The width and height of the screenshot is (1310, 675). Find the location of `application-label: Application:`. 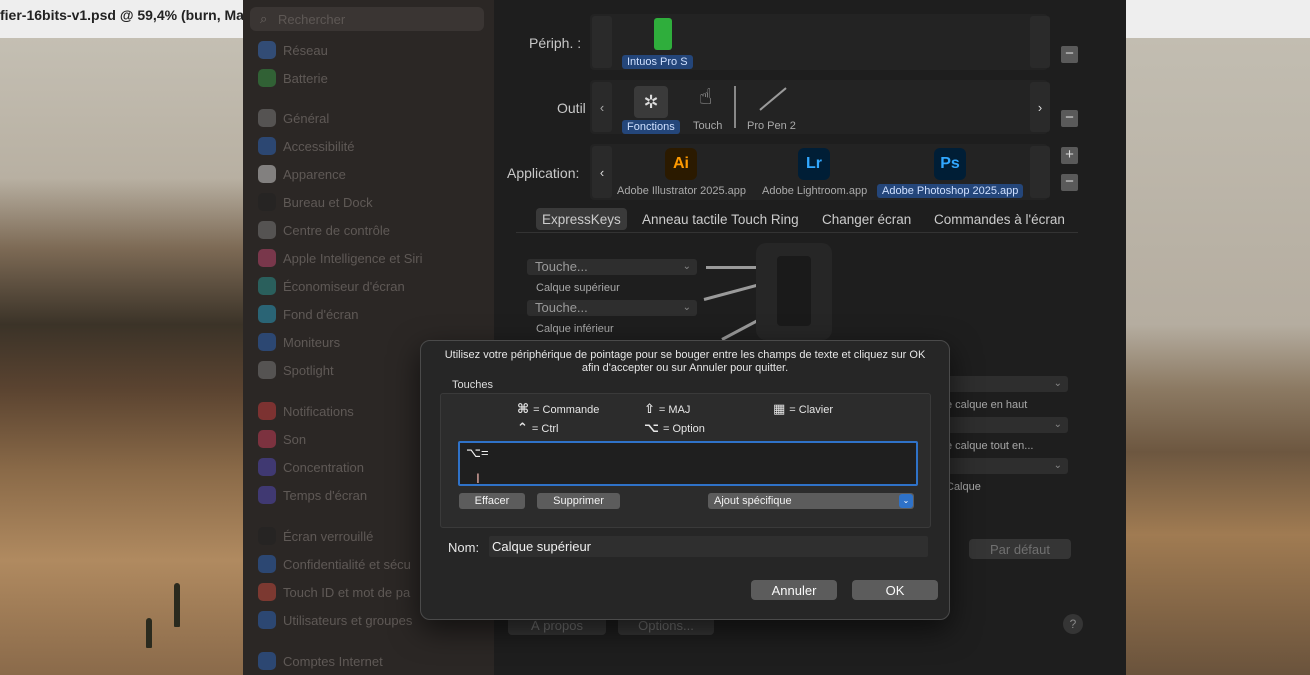

application-label: Application: is located at coordinates (543, 173).